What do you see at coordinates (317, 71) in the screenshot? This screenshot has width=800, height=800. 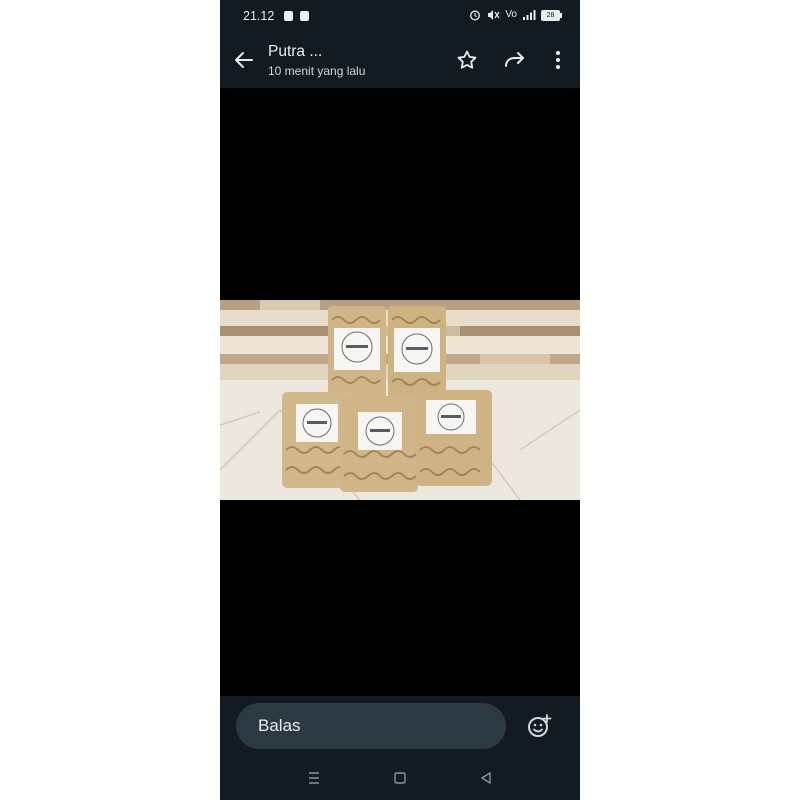 I see `sent-time: 10 menit yang lalu` at bounding box center [317, 71].